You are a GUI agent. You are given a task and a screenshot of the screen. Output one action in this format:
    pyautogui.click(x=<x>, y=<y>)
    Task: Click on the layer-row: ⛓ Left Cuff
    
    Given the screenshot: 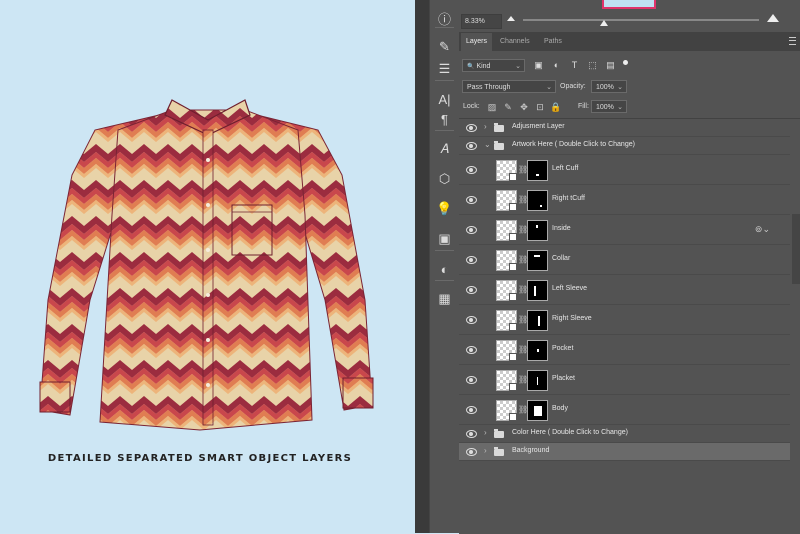 What is the action you would take?
    pyautogui.click(x=624, y=170)
    